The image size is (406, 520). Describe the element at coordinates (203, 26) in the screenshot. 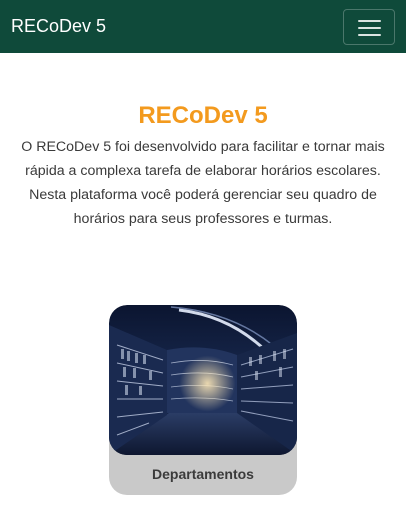

I see `navbar: RECoDev 5` at that location.